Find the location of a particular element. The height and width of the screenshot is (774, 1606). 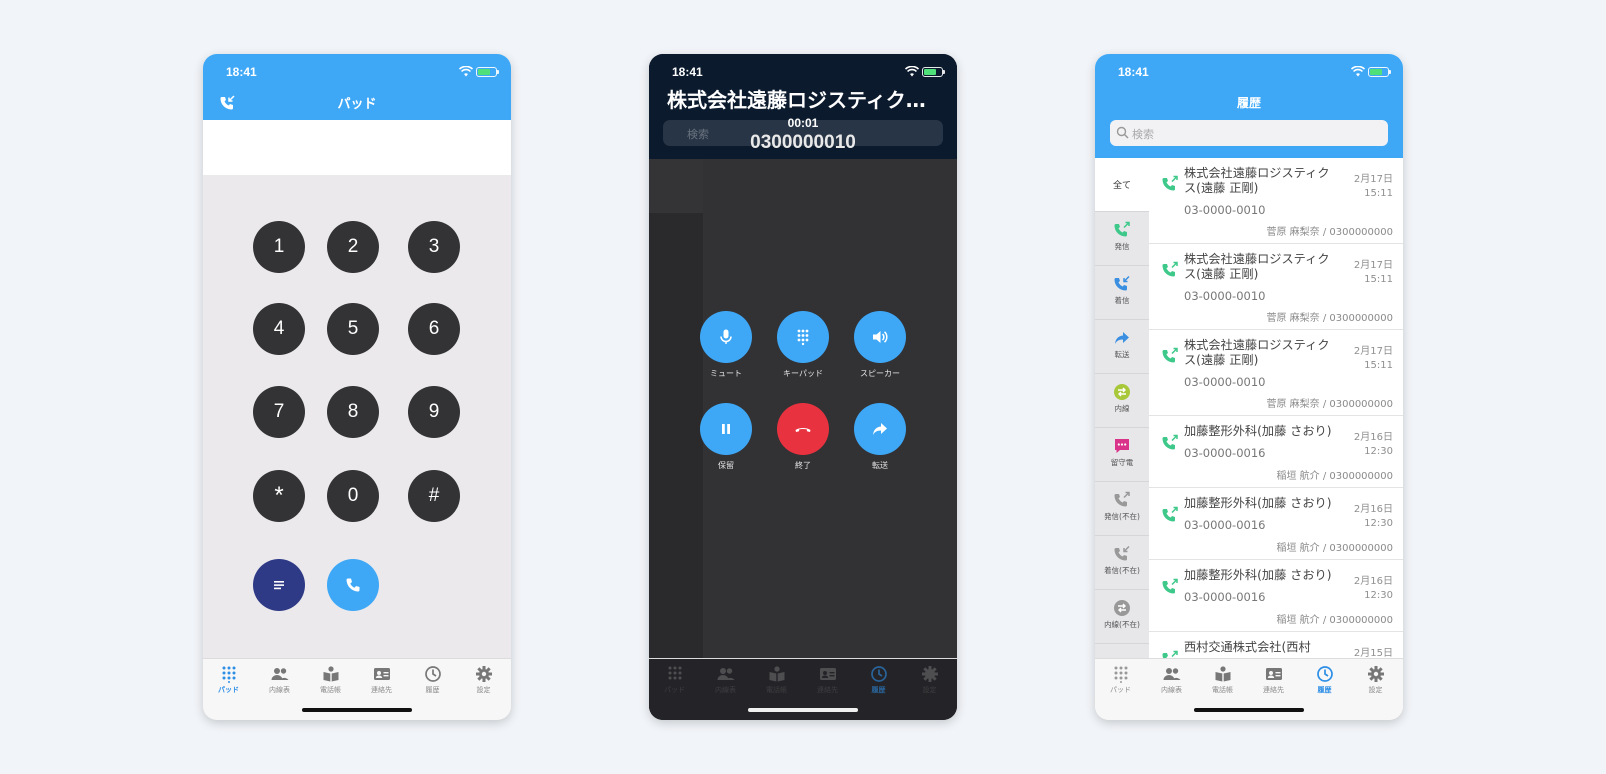

battery-icon is located at coordinates (933, 72).